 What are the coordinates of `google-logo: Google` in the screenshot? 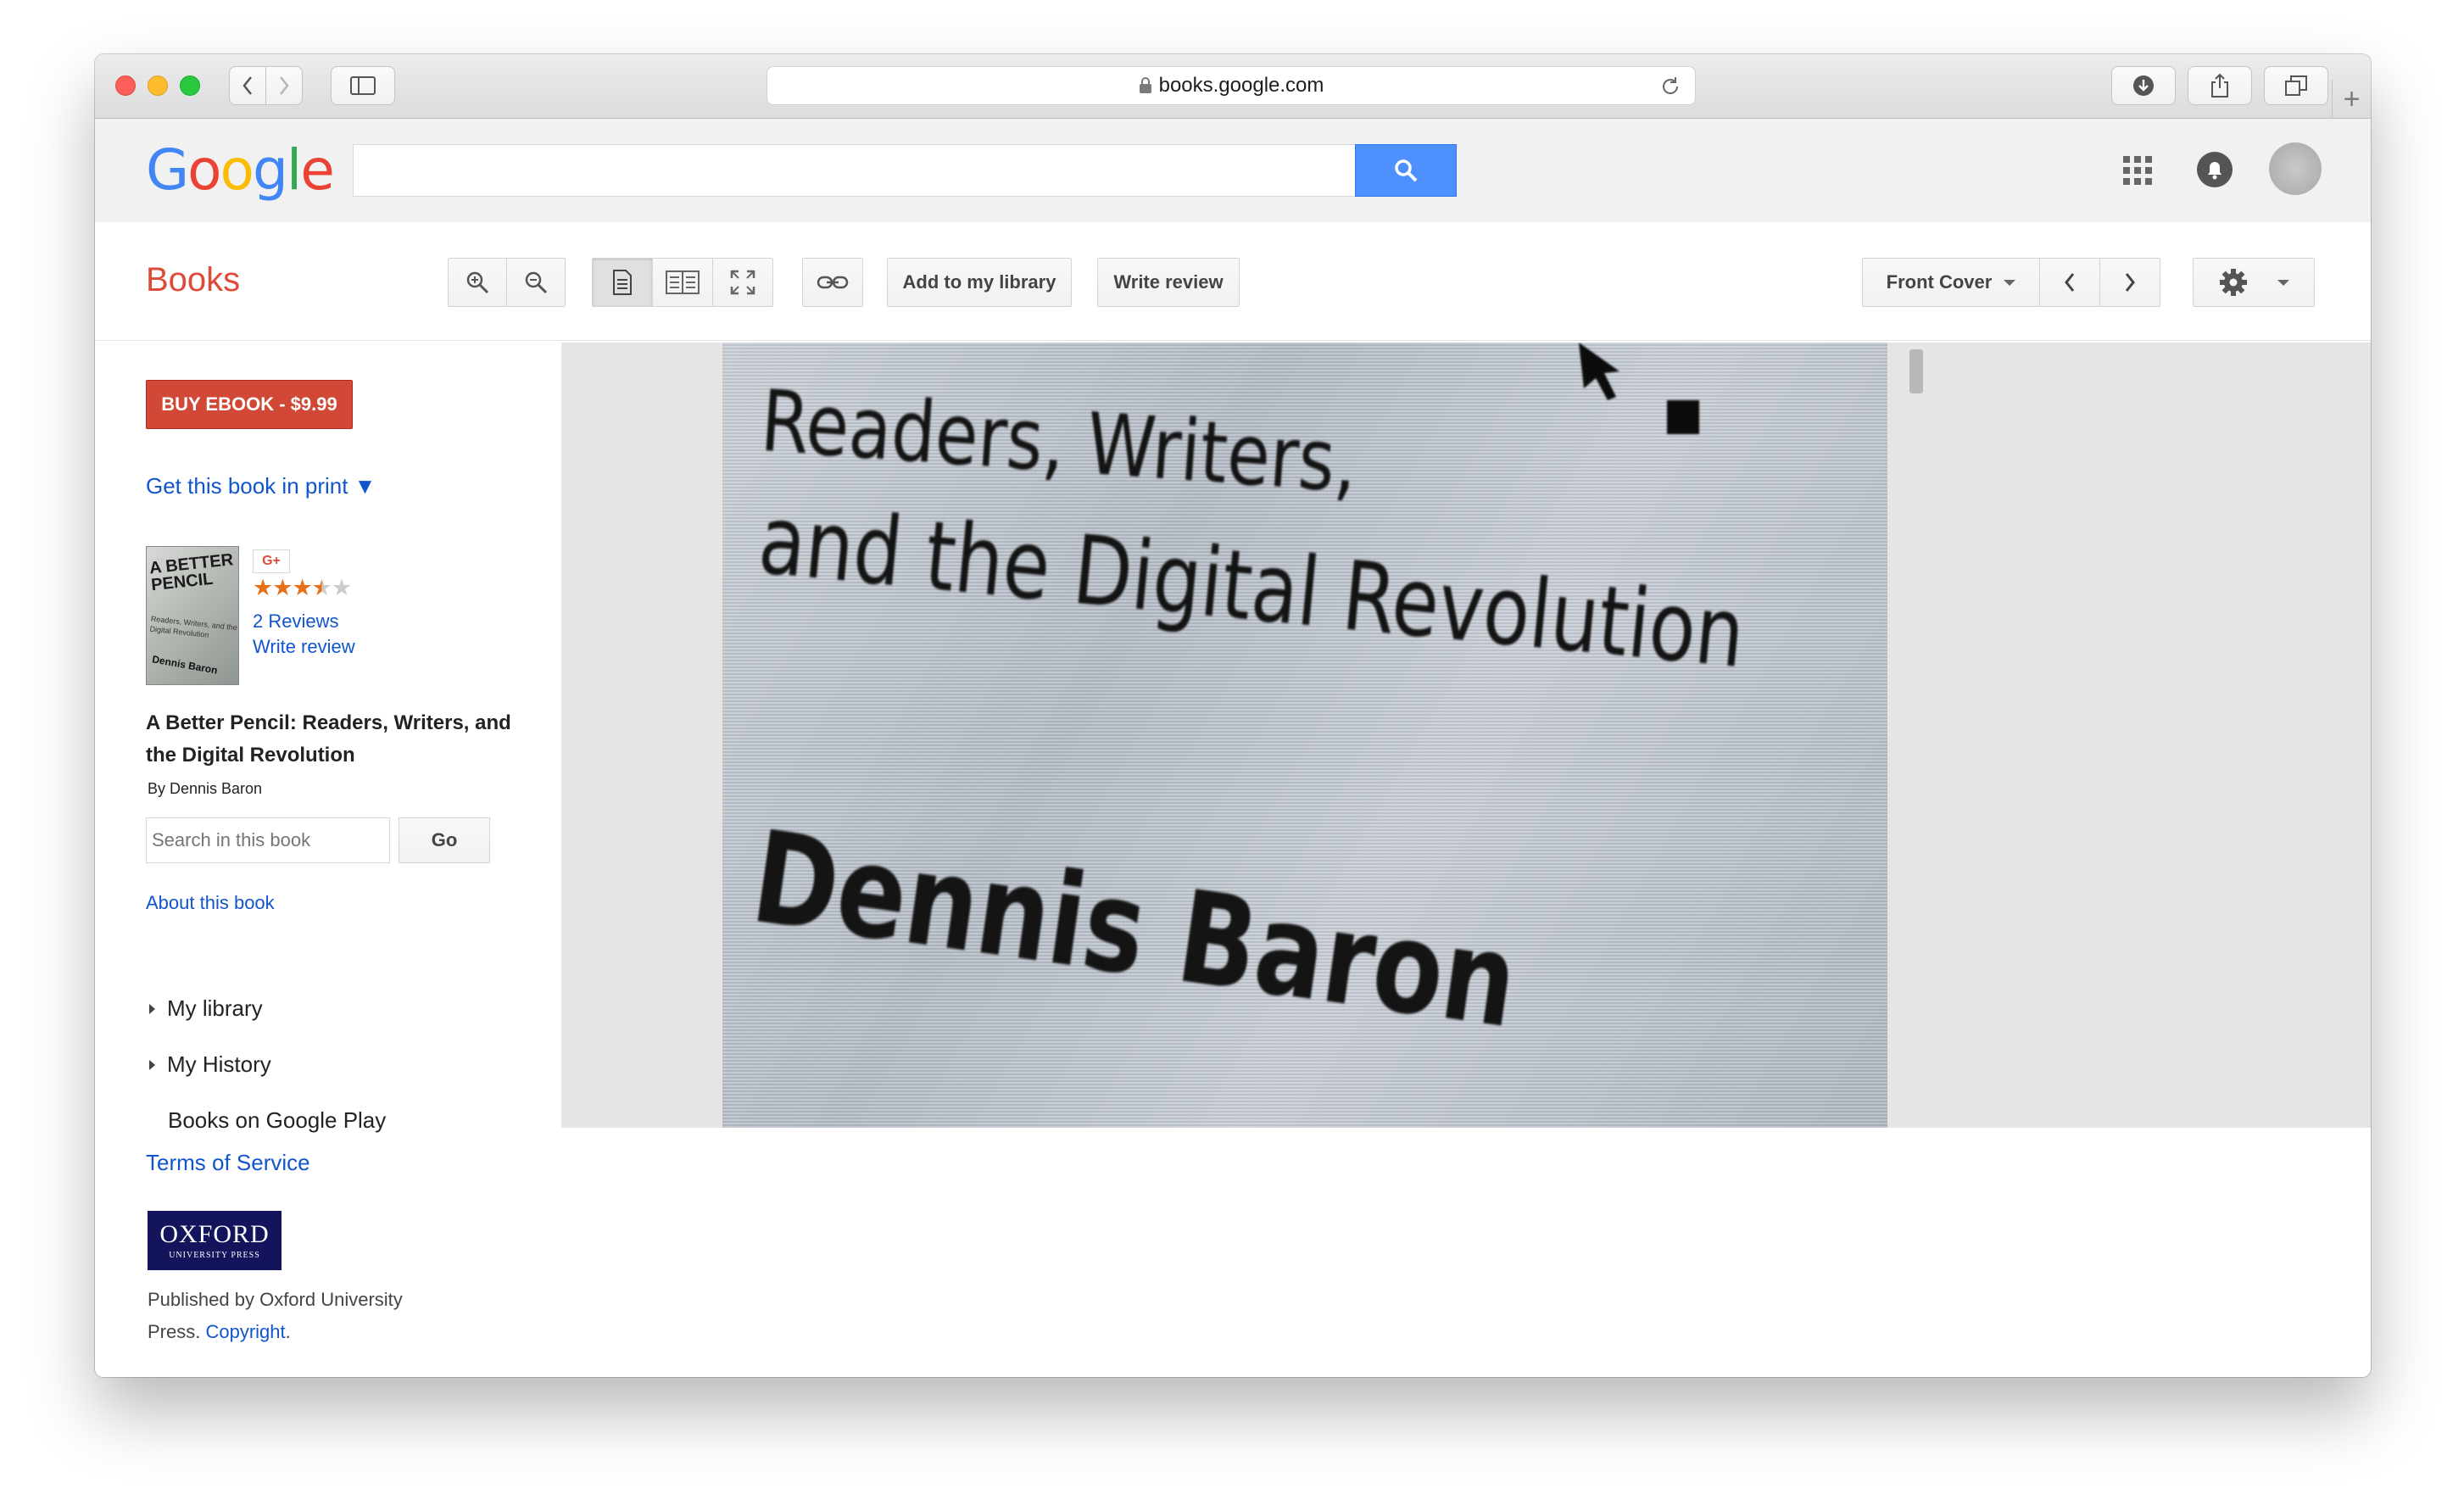 It's located at (240, 170).